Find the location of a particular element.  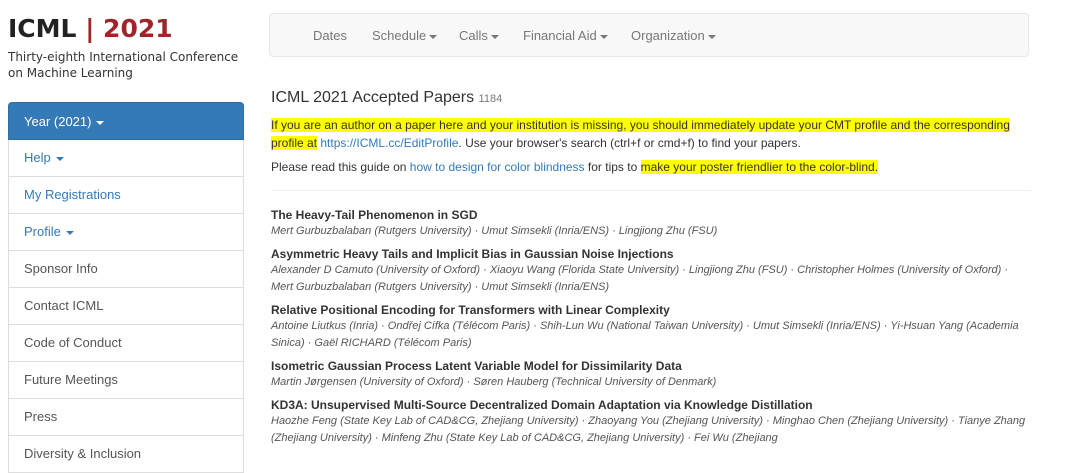

logo-title: ICML | 2021 is located at coordinates (128, 29).